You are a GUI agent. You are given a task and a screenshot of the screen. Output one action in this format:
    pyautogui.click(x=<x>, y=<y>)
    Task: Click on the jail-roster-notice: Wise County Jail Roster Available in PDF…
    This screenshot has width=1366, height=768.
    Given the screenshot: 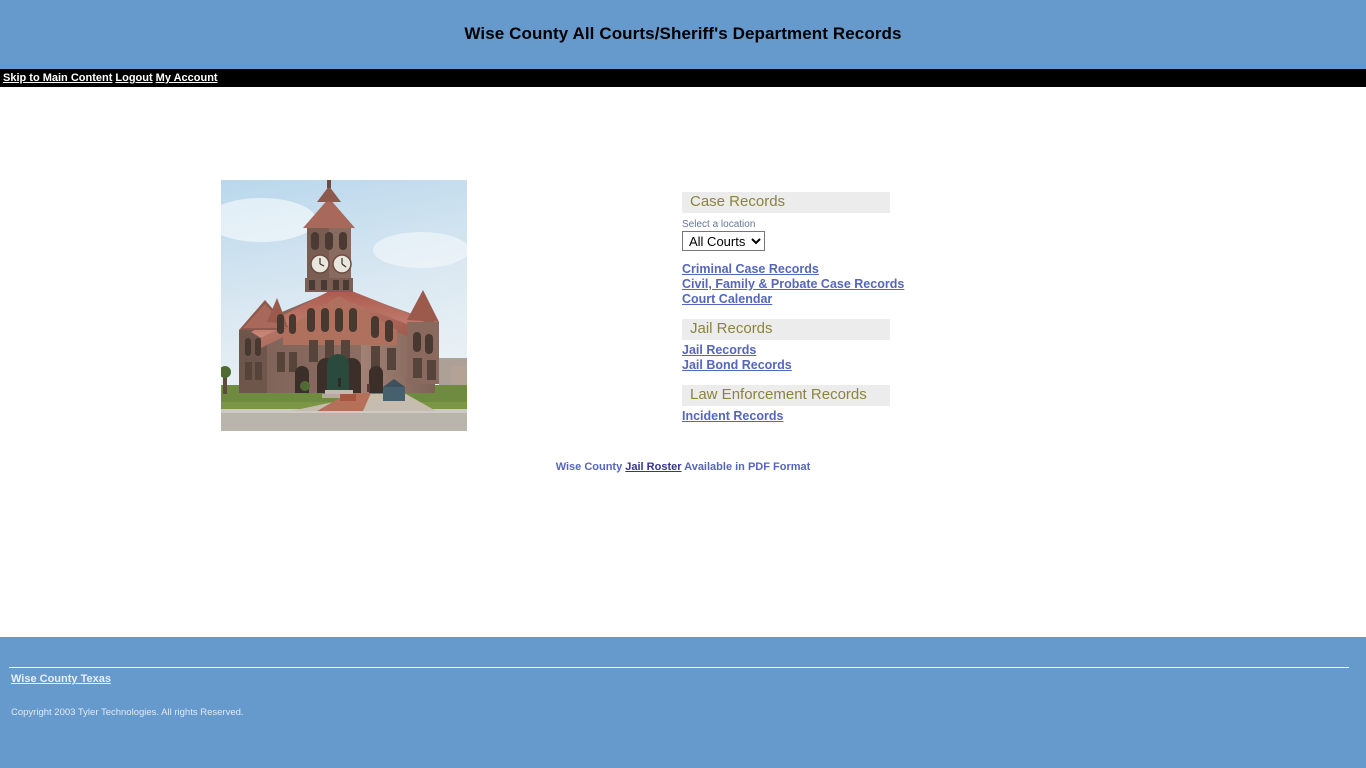 What is the action you would take?
    pyautogui.click(x=683, y=467)
    